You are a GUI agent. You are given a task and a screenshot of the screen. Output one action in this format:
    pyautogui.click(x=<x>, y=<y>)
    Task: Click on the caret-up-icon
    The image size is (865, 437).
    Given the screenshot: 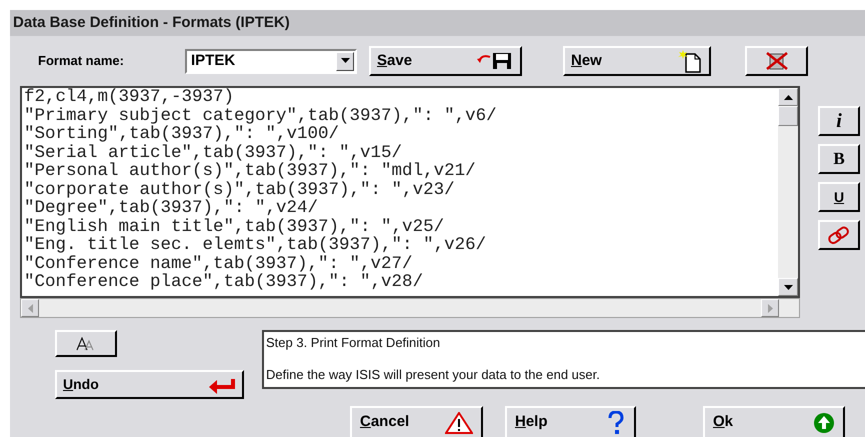 What is the action you would take?
    pyautogui.click(x=788, y=97)
    